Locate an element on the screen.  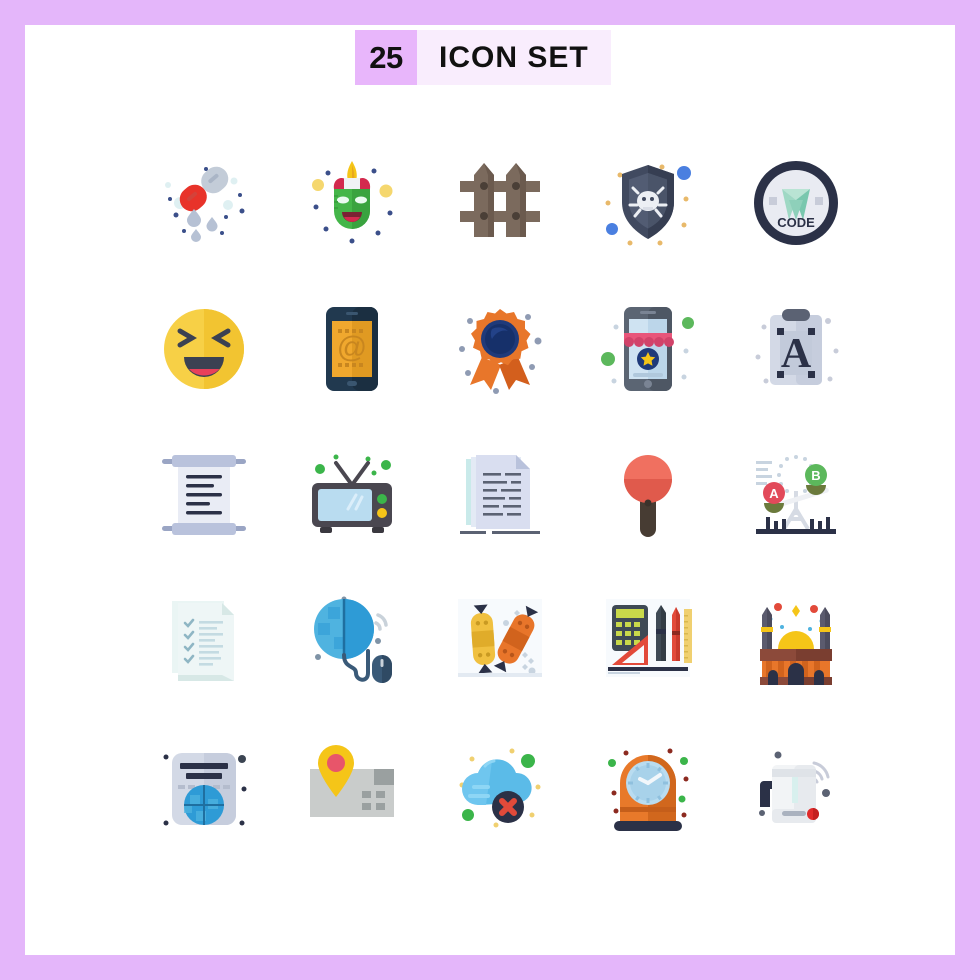
pills-drops-icon is located at coordinates (205, 204).